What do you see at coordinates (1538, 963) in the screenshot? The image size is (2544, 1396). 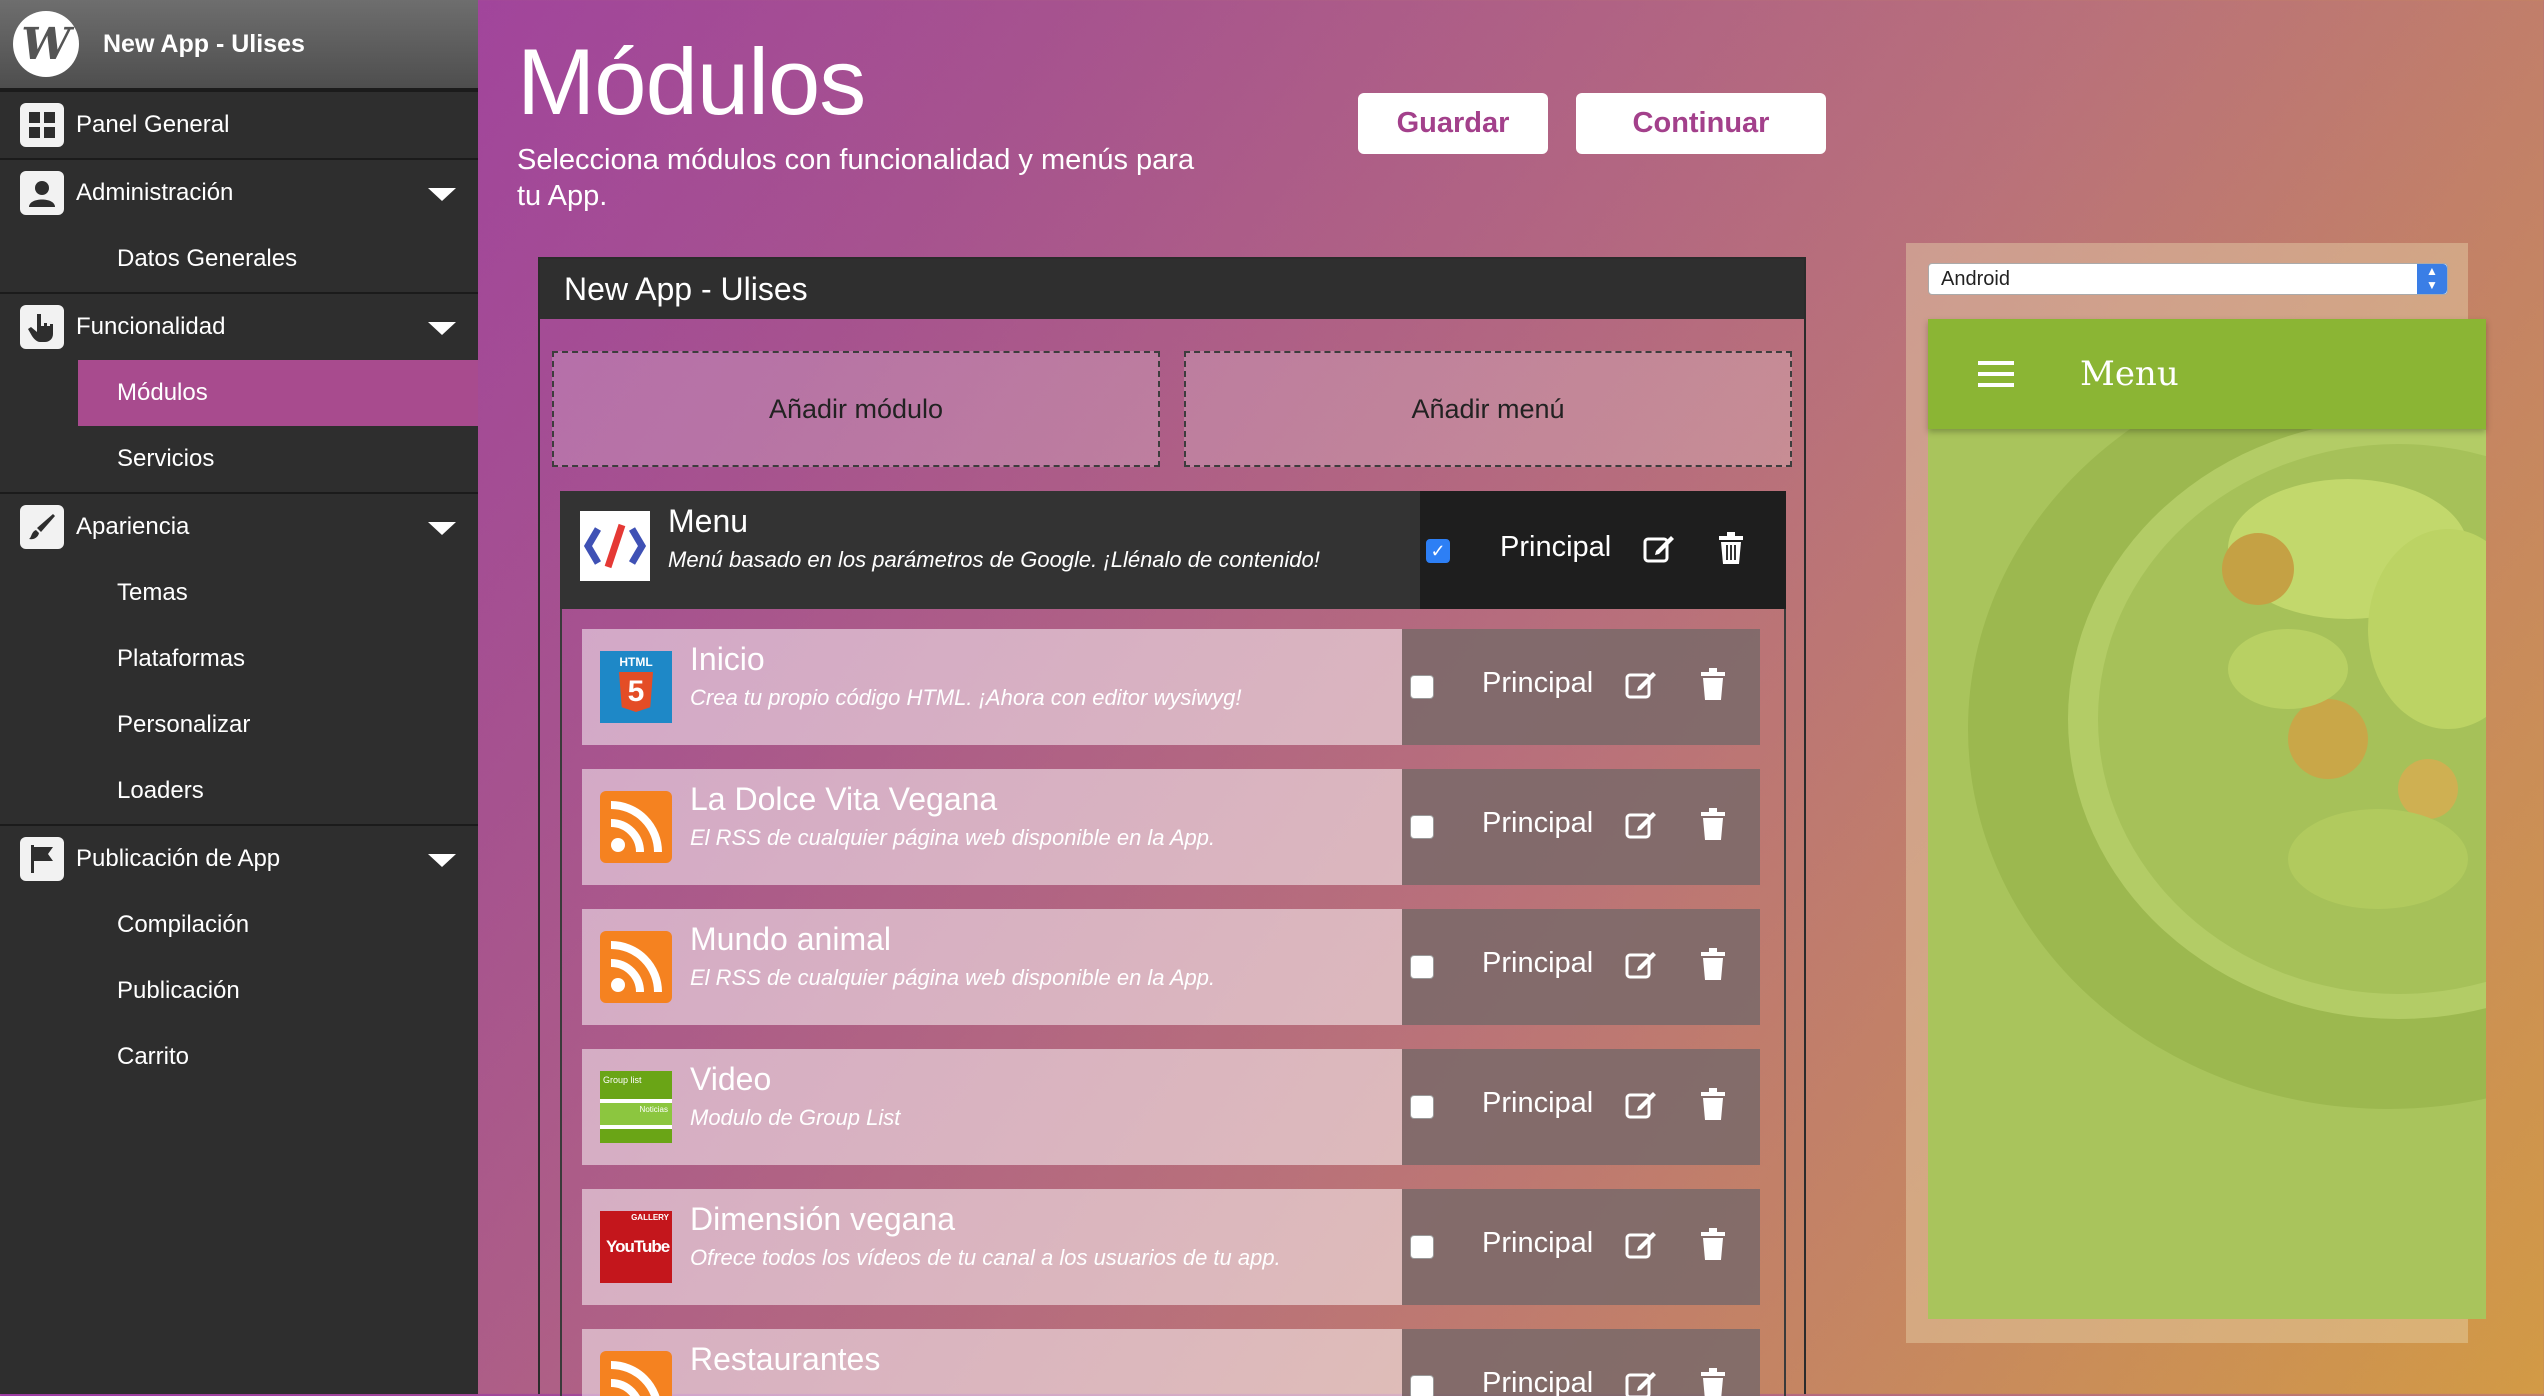 I see `principal-label: Principal` at bounding box center [1538, 963].